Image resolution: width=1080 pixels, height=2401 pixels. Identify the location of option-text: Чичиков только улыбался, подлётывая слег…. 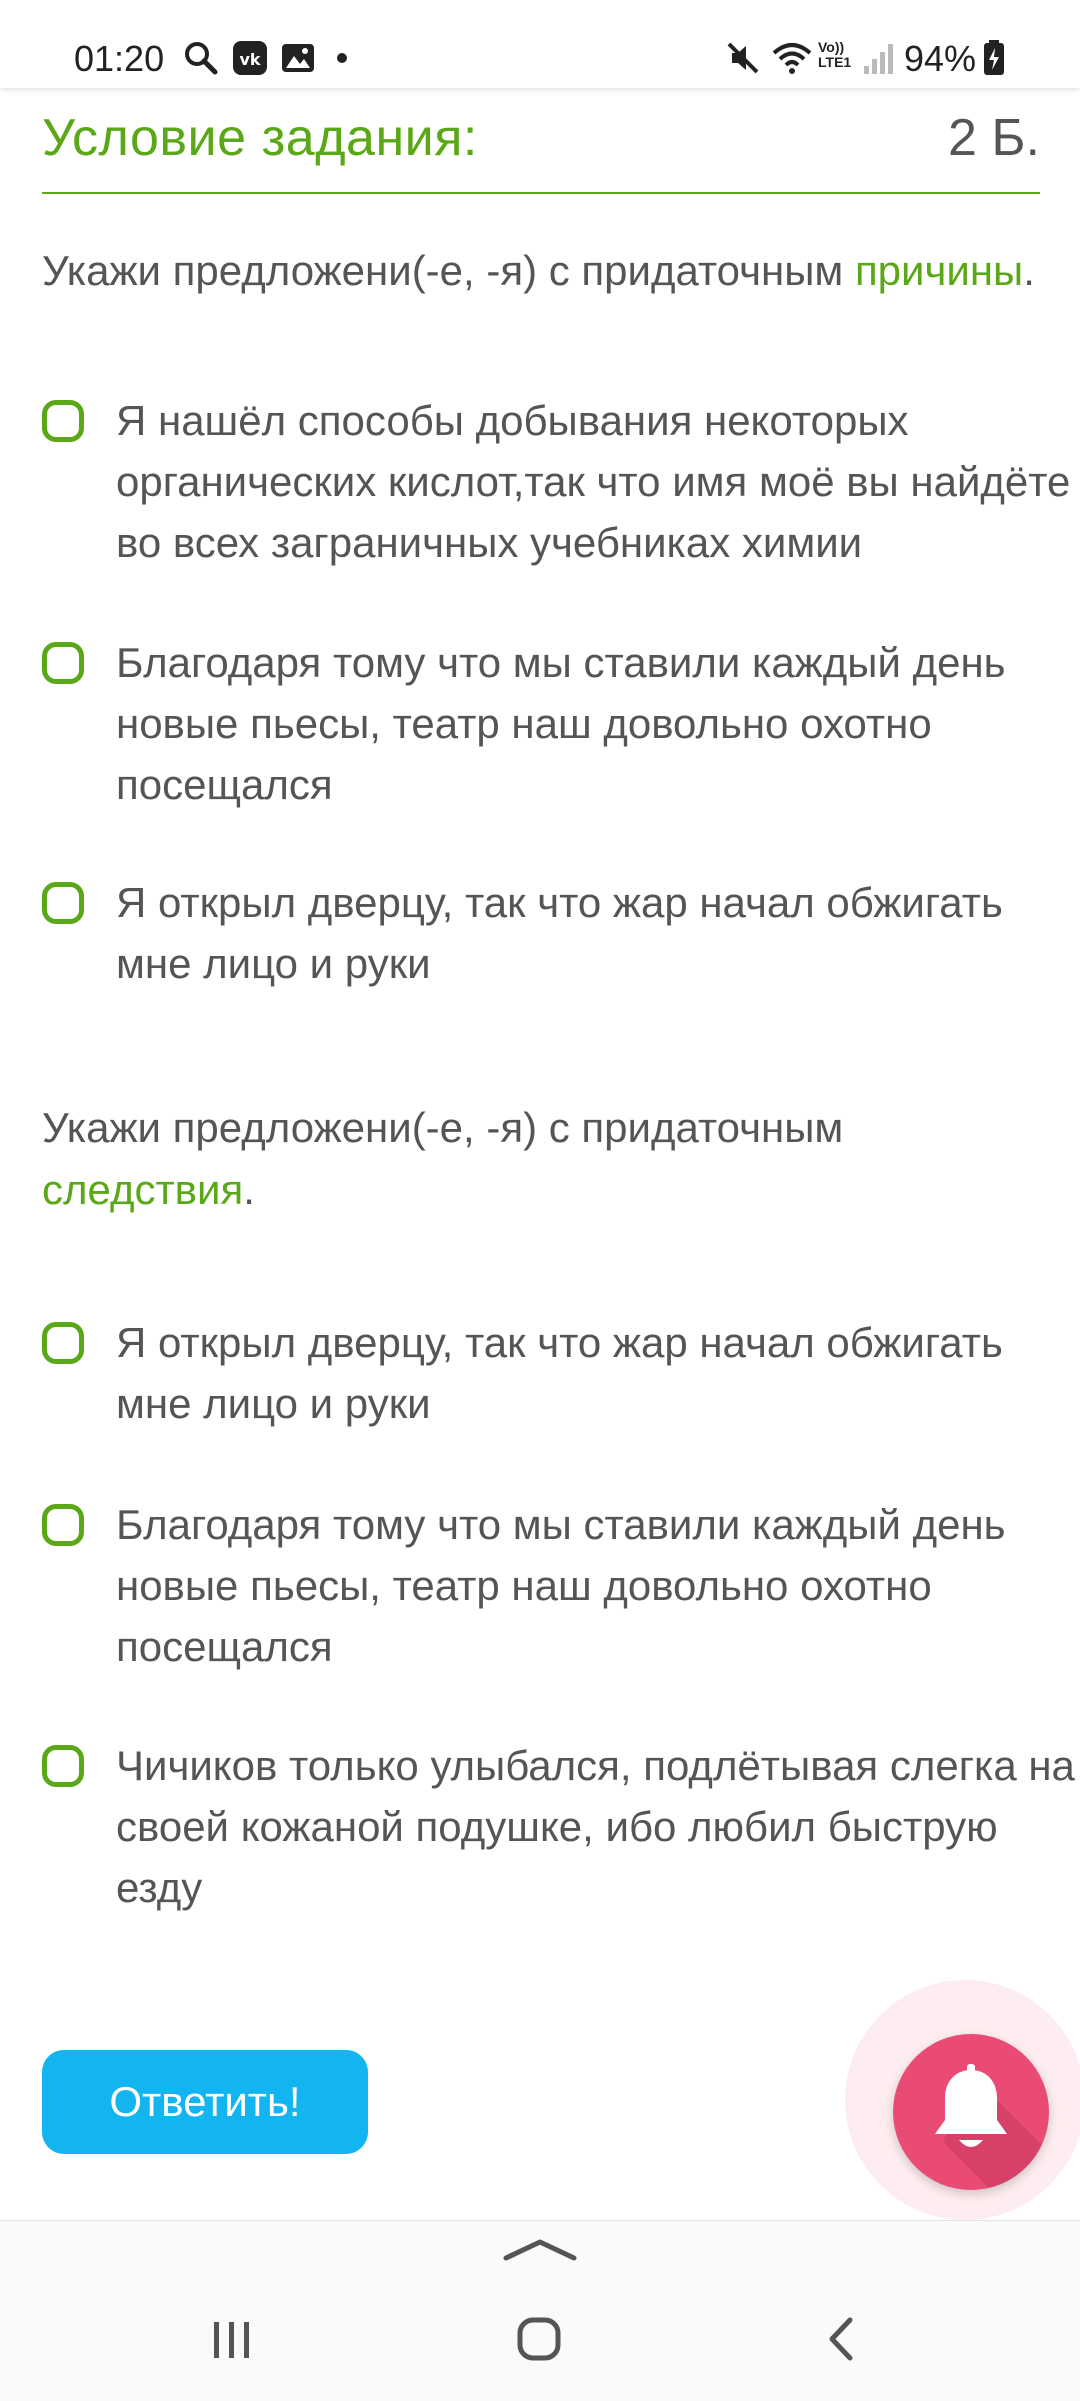
(595, 1826).